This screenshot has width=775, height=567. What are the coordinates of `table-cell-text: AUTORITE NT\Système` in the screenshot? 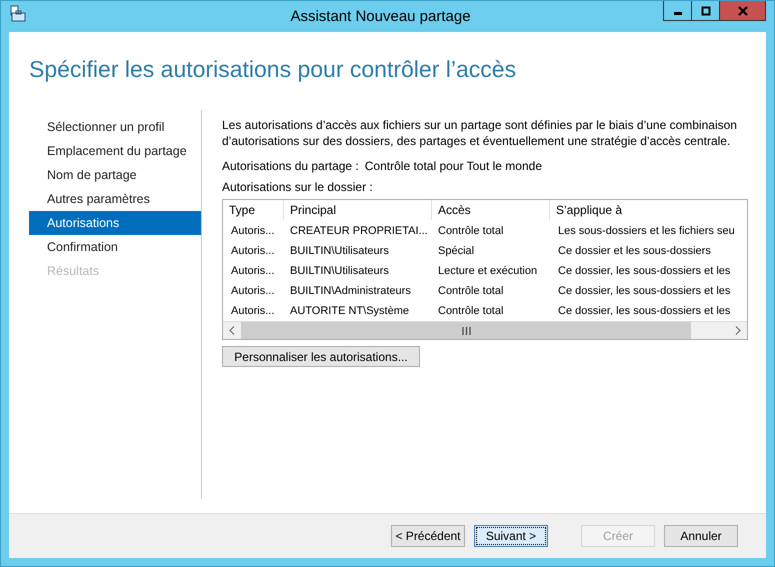 It's located at (349, 311).